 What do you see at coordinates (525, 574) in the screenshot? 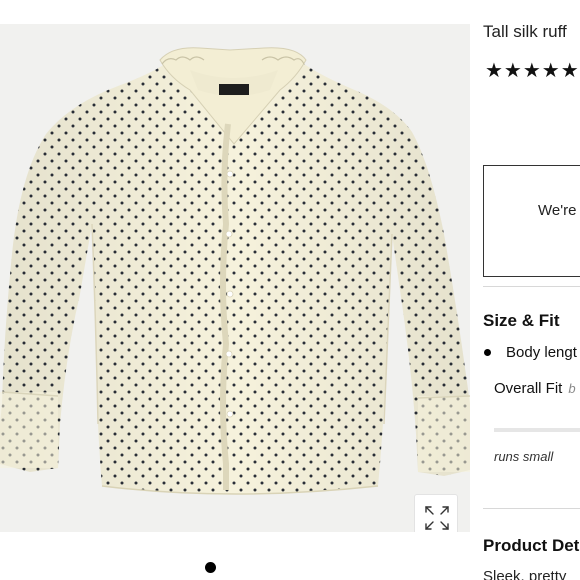
I see `product-description: Sleek, pretty` at bounding box center [525, 574].